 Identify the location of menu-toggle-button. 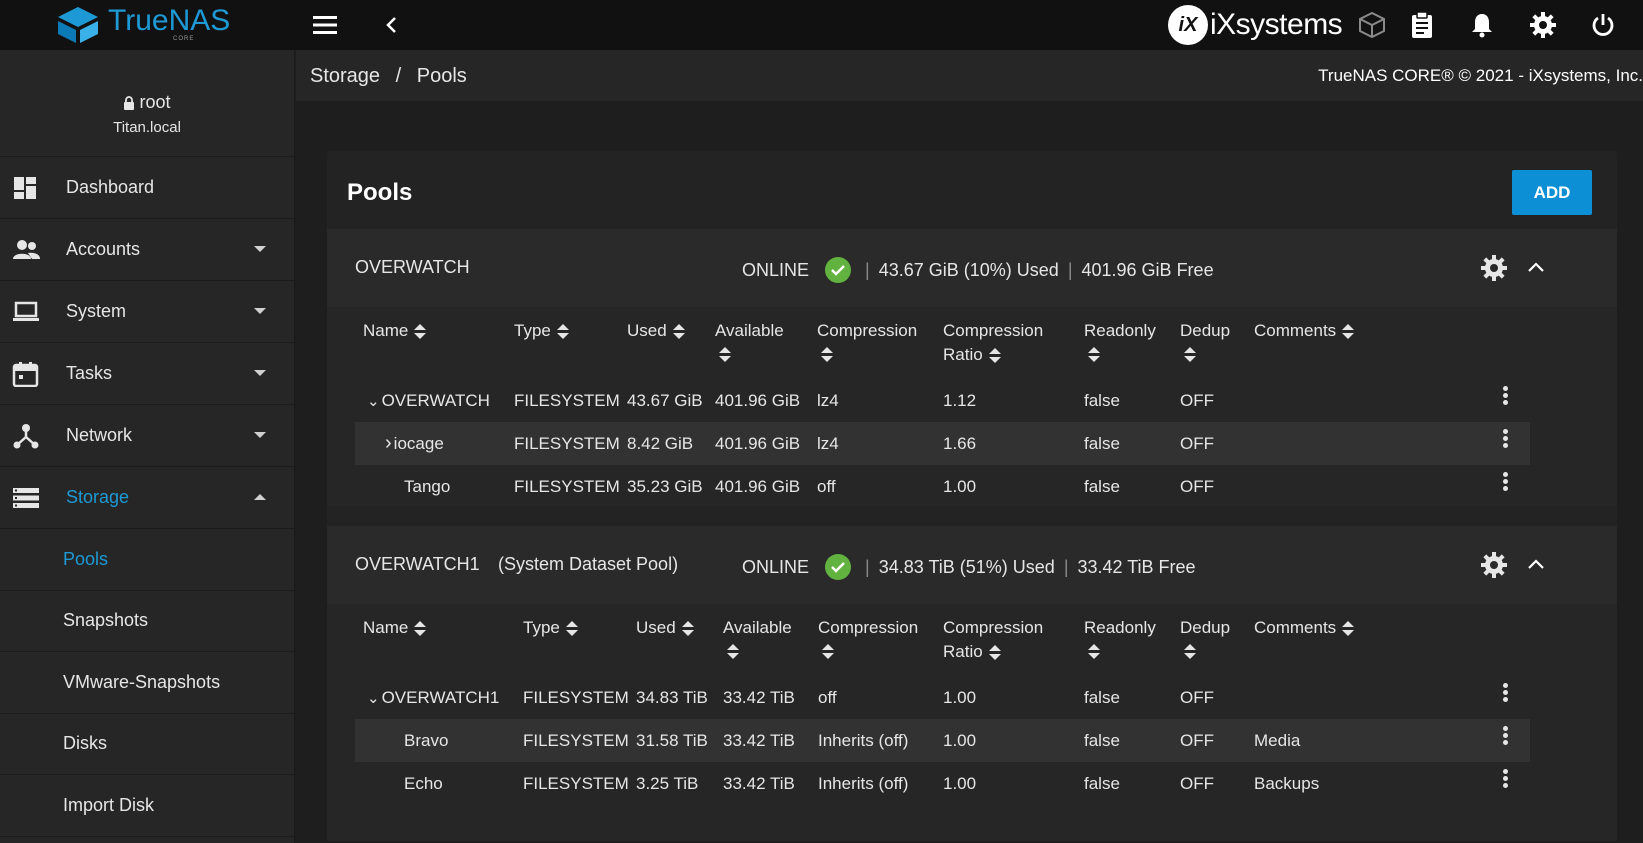
(325, 25).